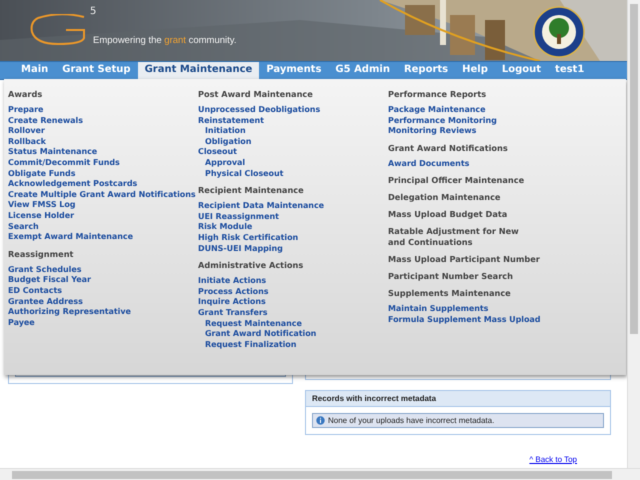 The image size is (640, 480). I want to click on horizontal-scrollbar, so click(320, 474).